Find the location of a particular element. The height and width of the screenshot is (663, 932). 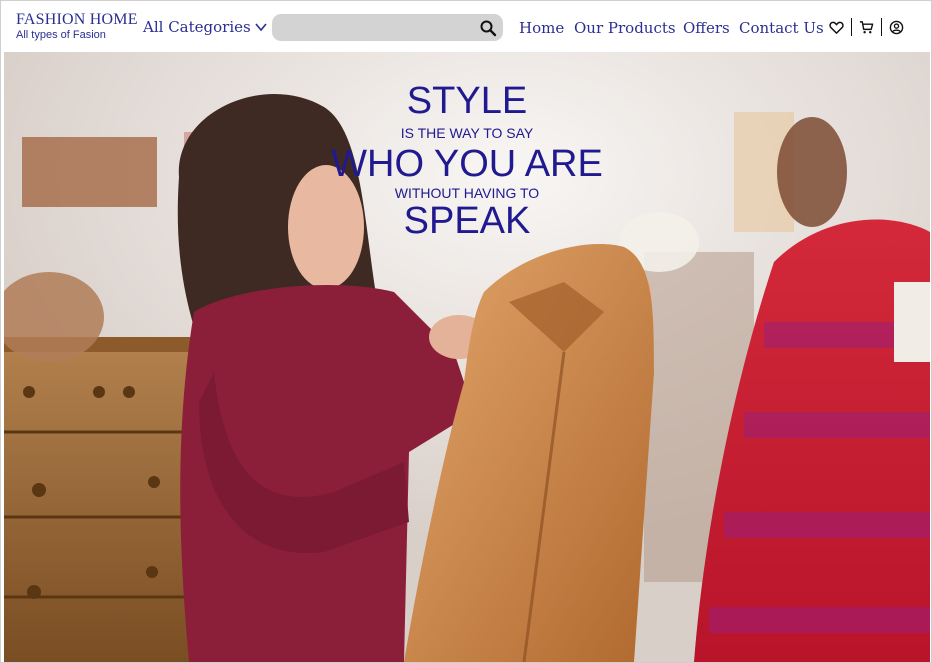

cart-button is located at coordinates (866, 27).